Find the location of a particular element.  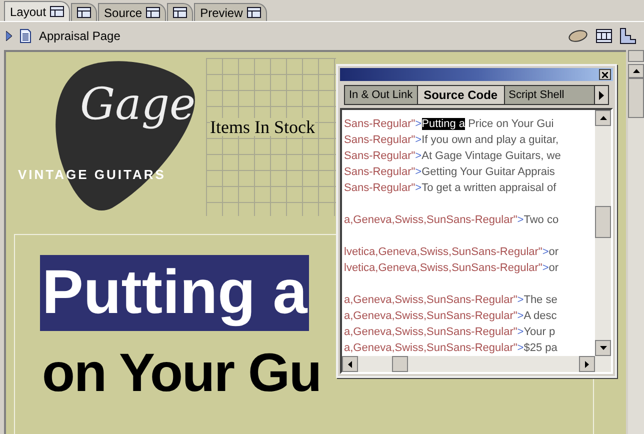

scrollbar-corner-button is located at coordinates (636, 56).